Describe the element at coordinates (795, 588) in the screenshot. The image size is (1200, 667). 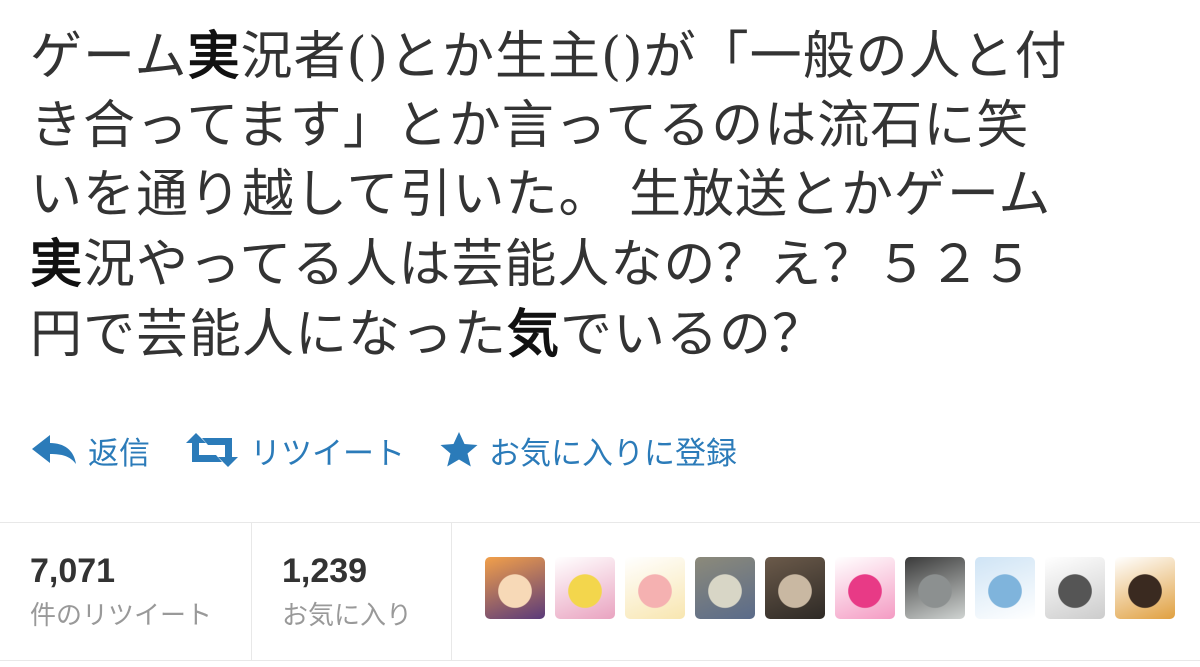
I see `cat-photo-avatar` at that location.